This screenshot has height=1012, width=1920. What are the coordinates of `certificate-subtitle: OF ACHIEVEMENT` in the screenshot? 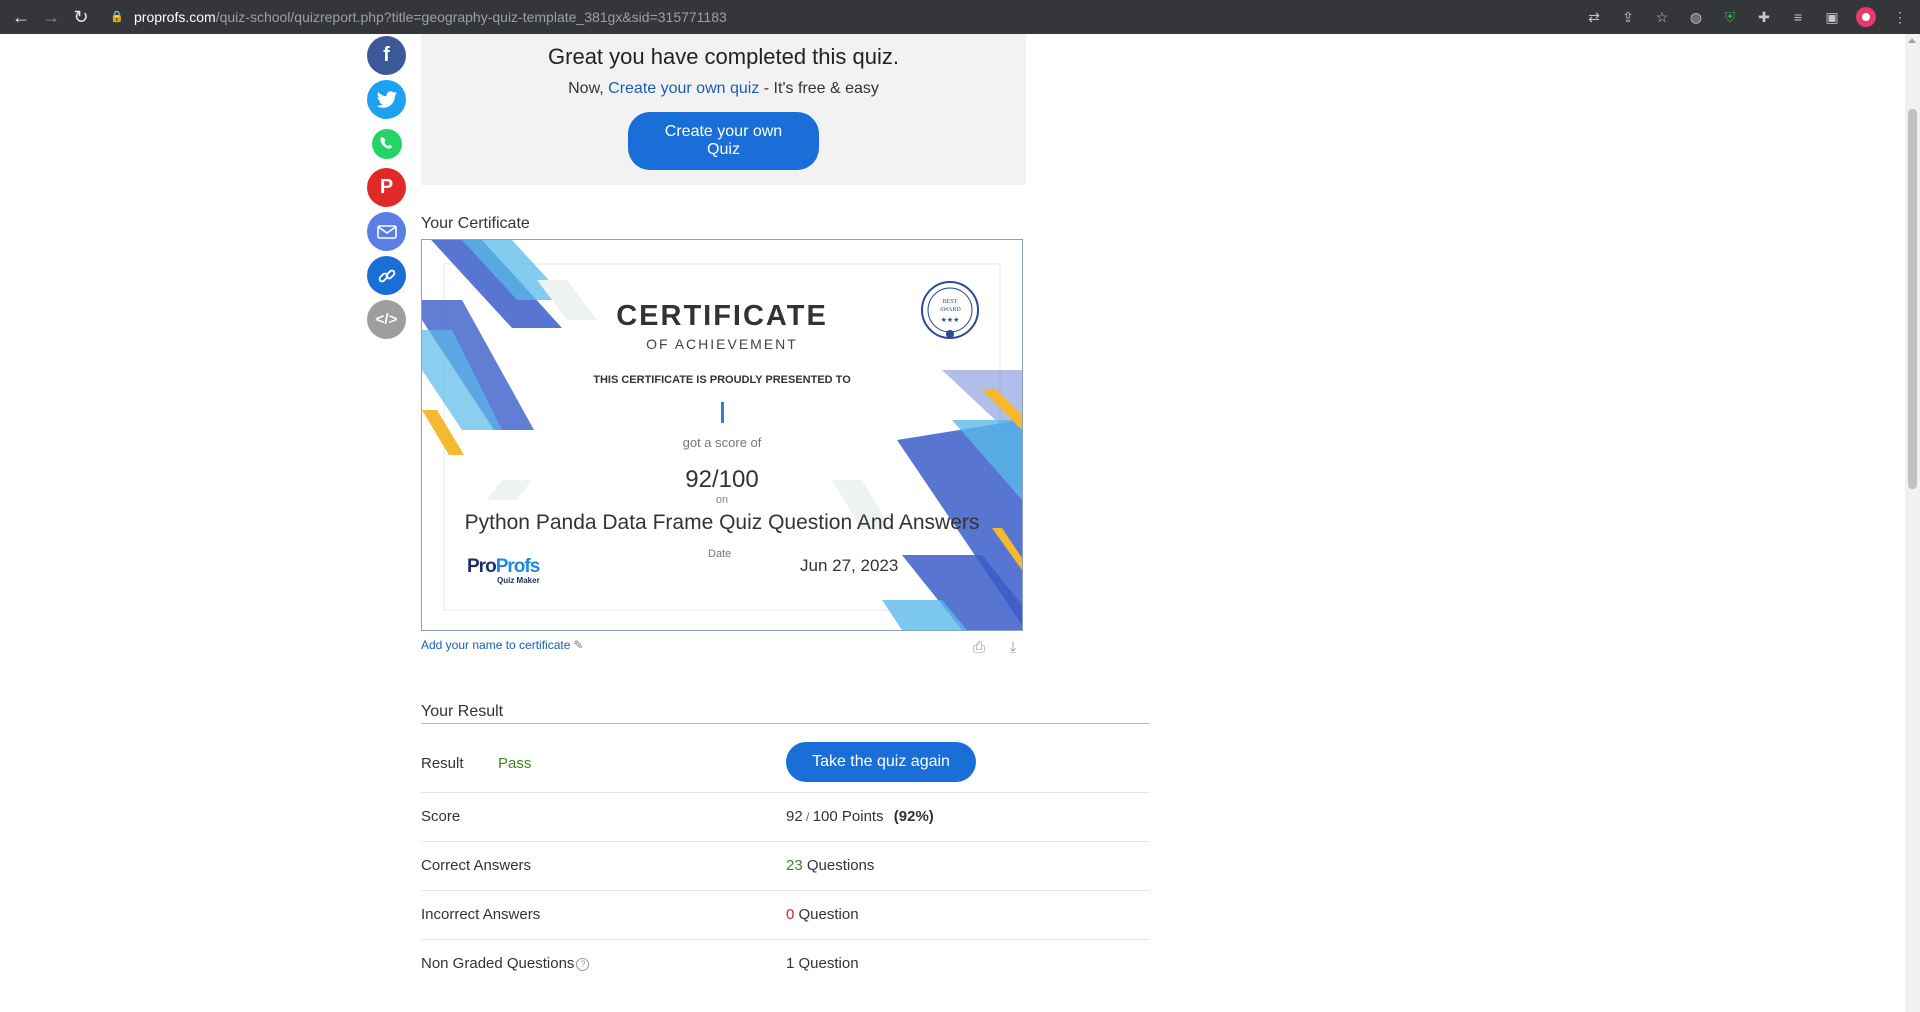 It's located at (722, 344).